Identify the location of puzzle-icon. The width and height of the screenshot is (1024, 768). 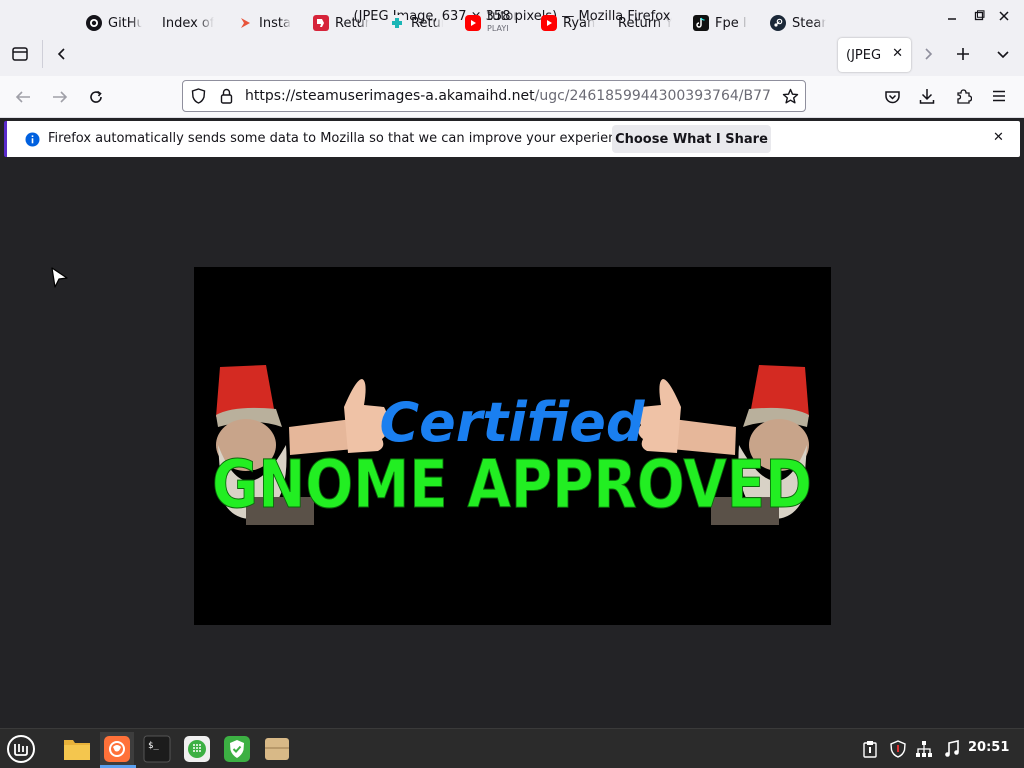
(397, 23).